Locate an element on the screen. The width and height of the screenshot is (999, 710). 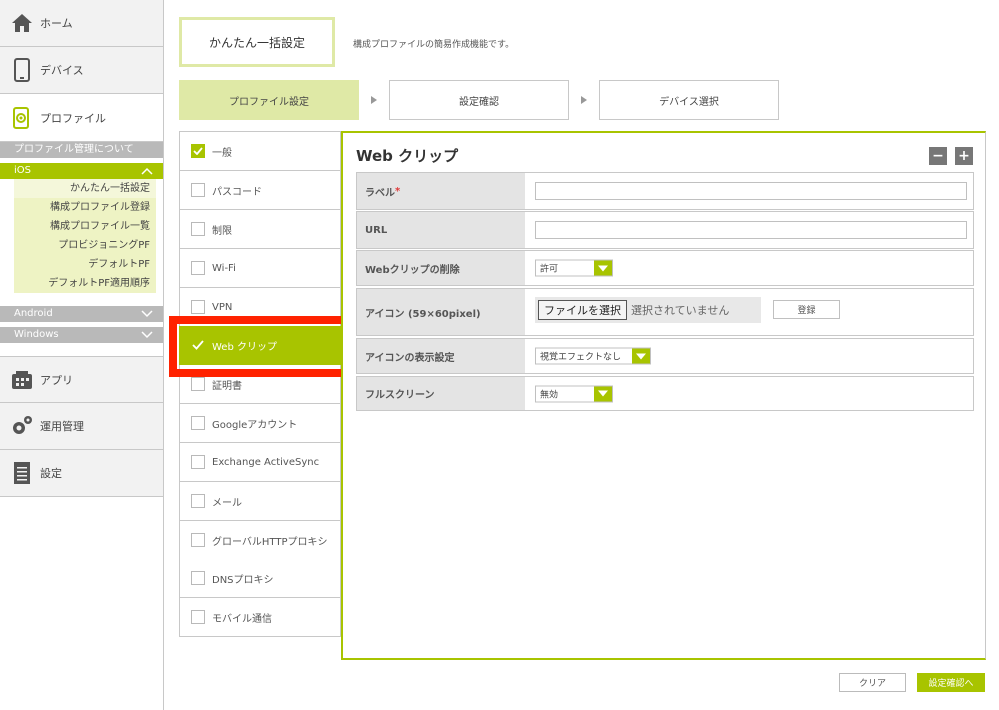
category-label: VPN is located at coordinates (222, 307).